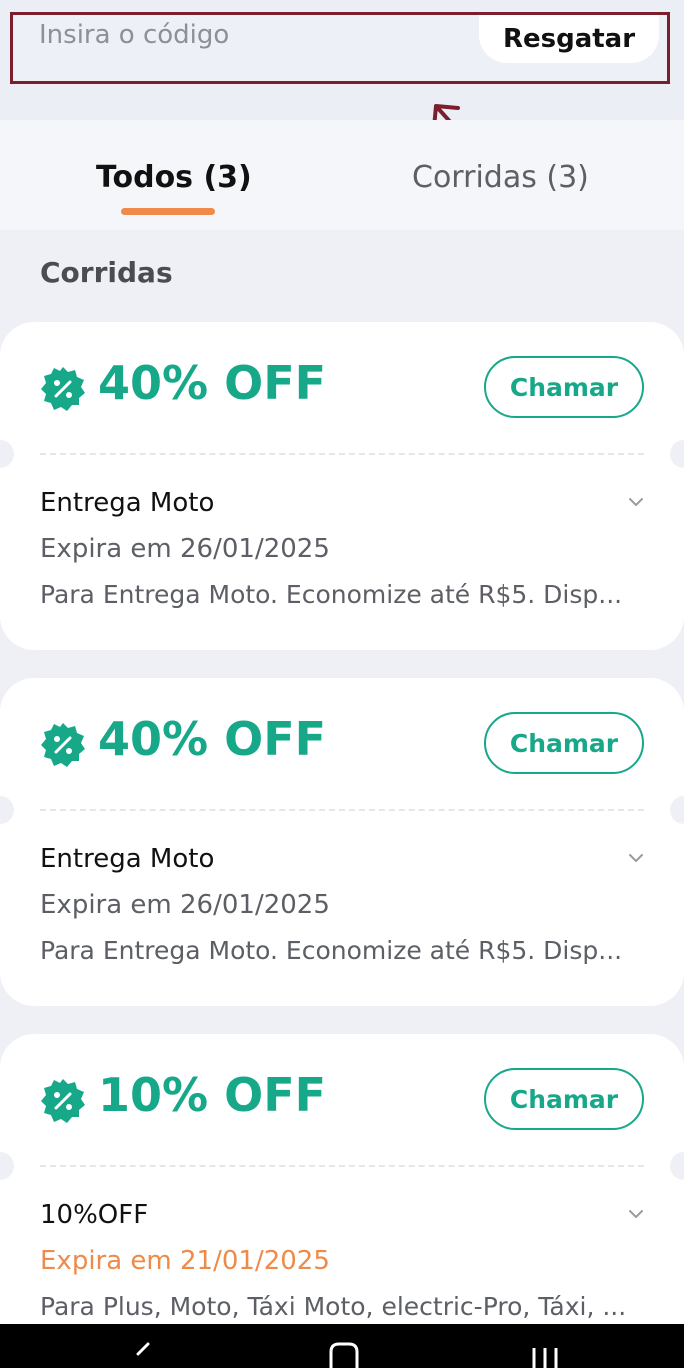 The width and height of the screenshot is (684, 1368). What do you see at coordinates (500, 177) in the screenshot?
I see `tab-corridas: Corridas (3)` at bounding box center [500, 177].